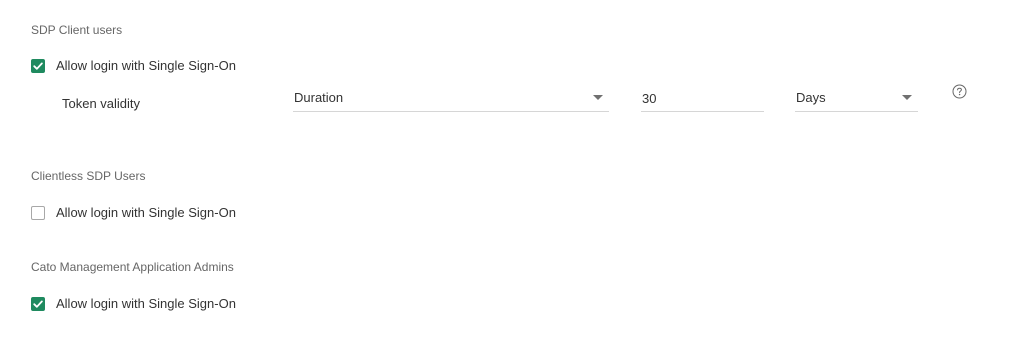  What do you see at coordinates (77, 30) in the screenshot?
I see `sdp-client-section-title: SDP Client users` at bounding box center [77, 30].